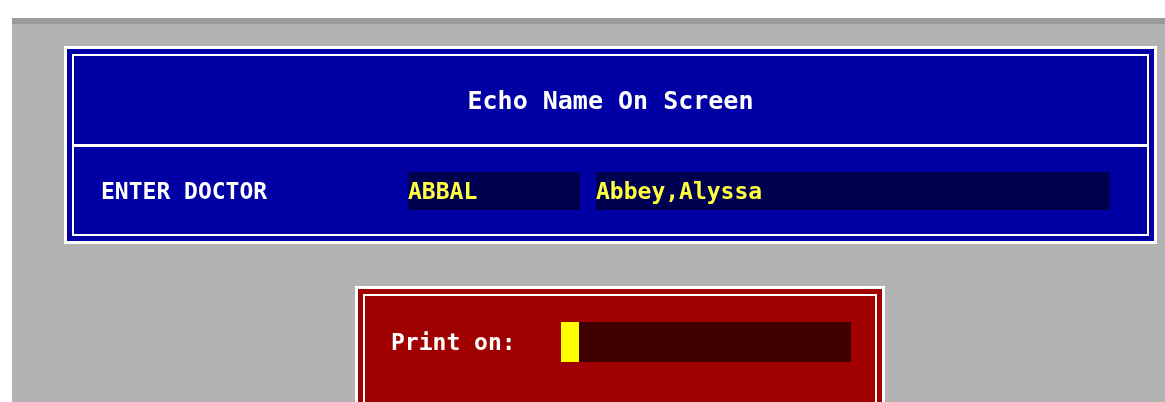 The image size is (1165, 402). Describe the element at coordinates (706, 342) in the screenshot. I see `print-on-field` at that location.